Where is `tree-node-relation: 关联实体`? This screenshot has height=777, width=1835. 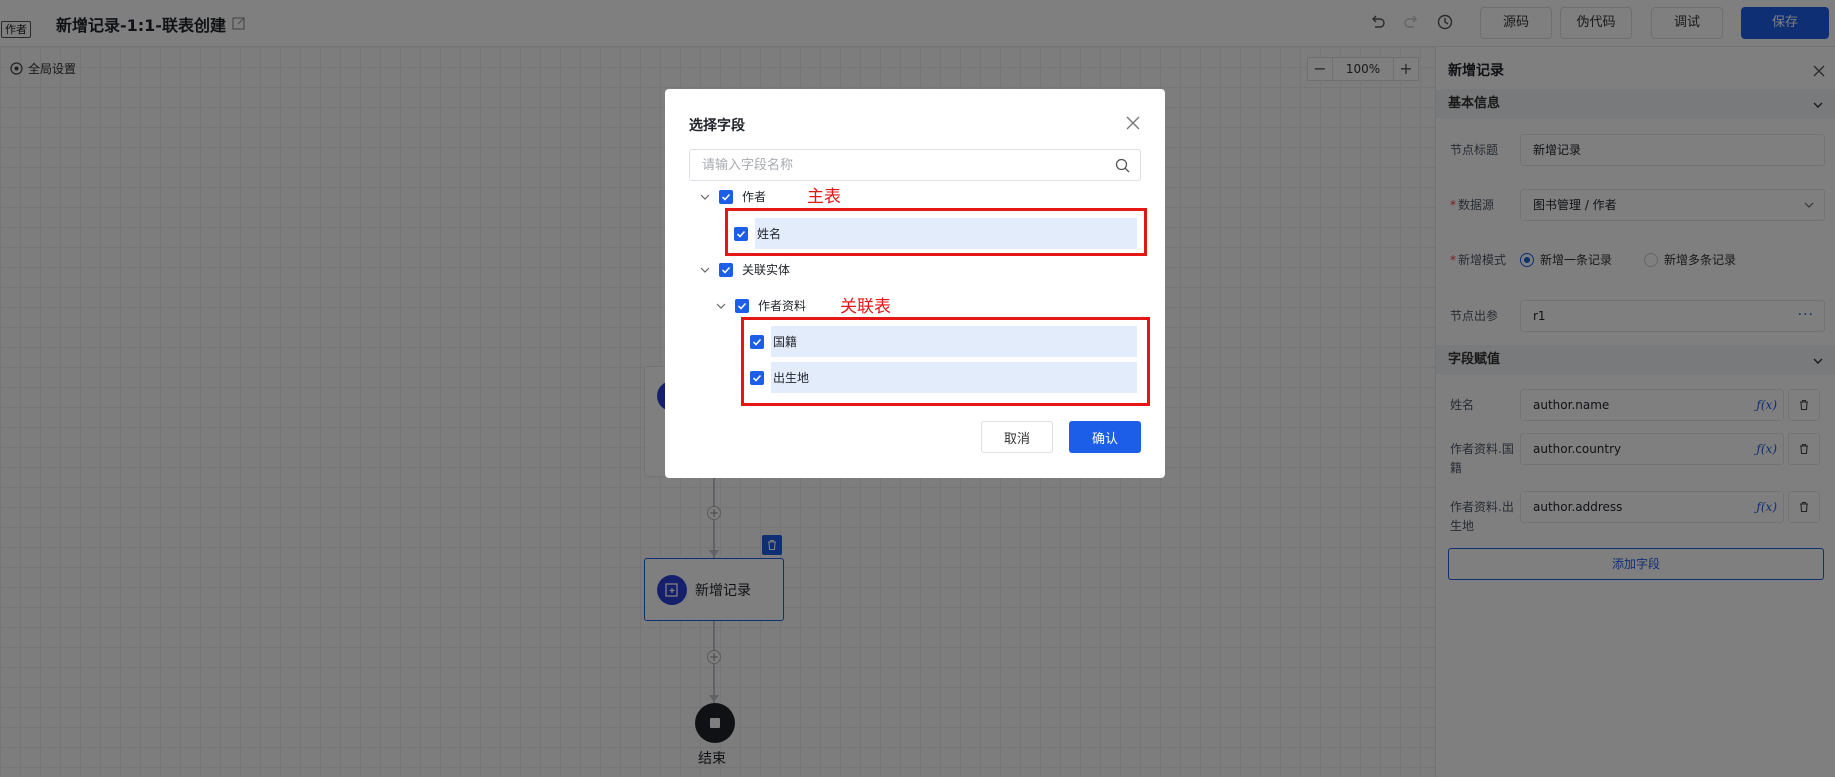
tree-node-relation: 关联实体 is located at coordinates (744, 269).